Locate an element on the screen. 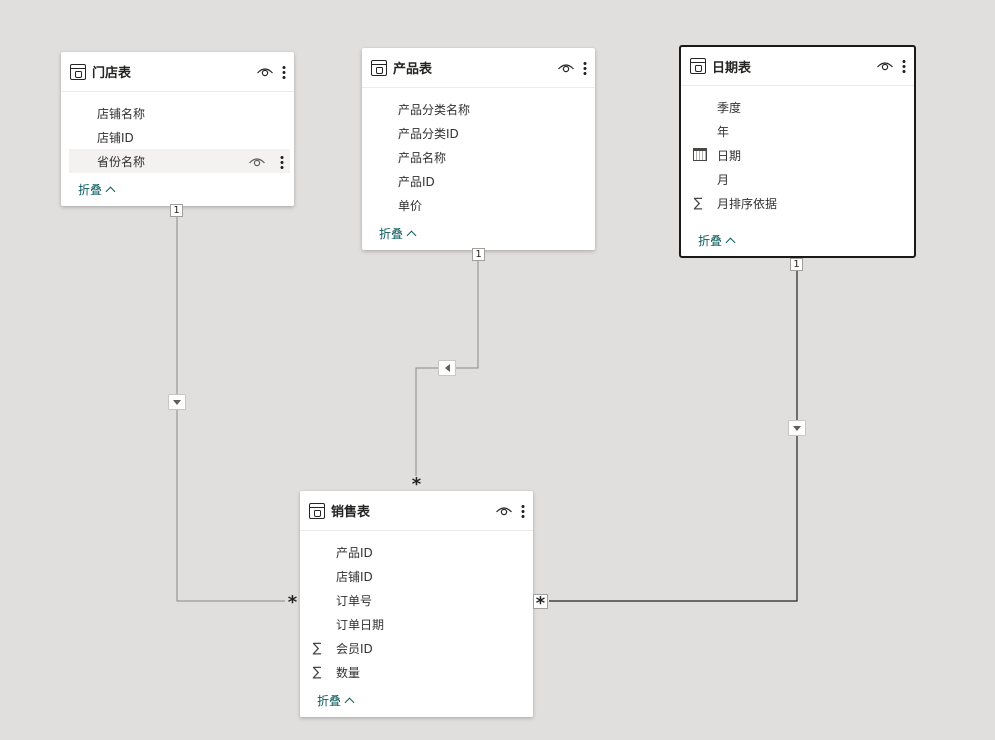  field-row: 店铺名称 is located at coordinates (177, 113).